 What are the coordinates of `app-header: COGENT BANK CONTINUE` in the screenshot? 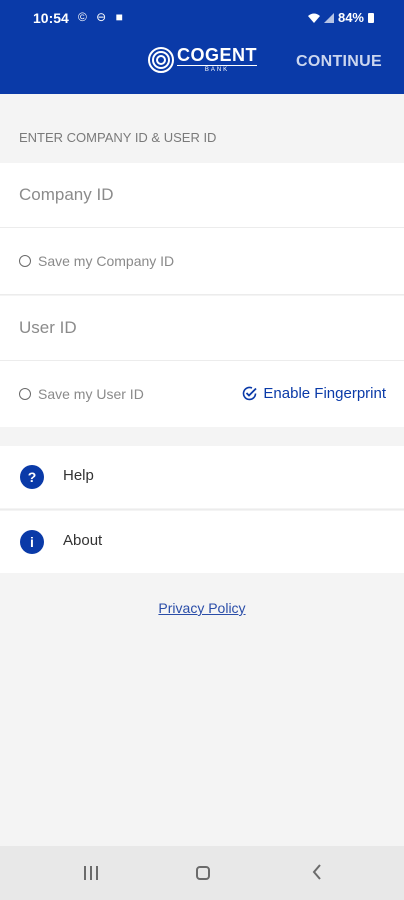 It's located at (202, 63).